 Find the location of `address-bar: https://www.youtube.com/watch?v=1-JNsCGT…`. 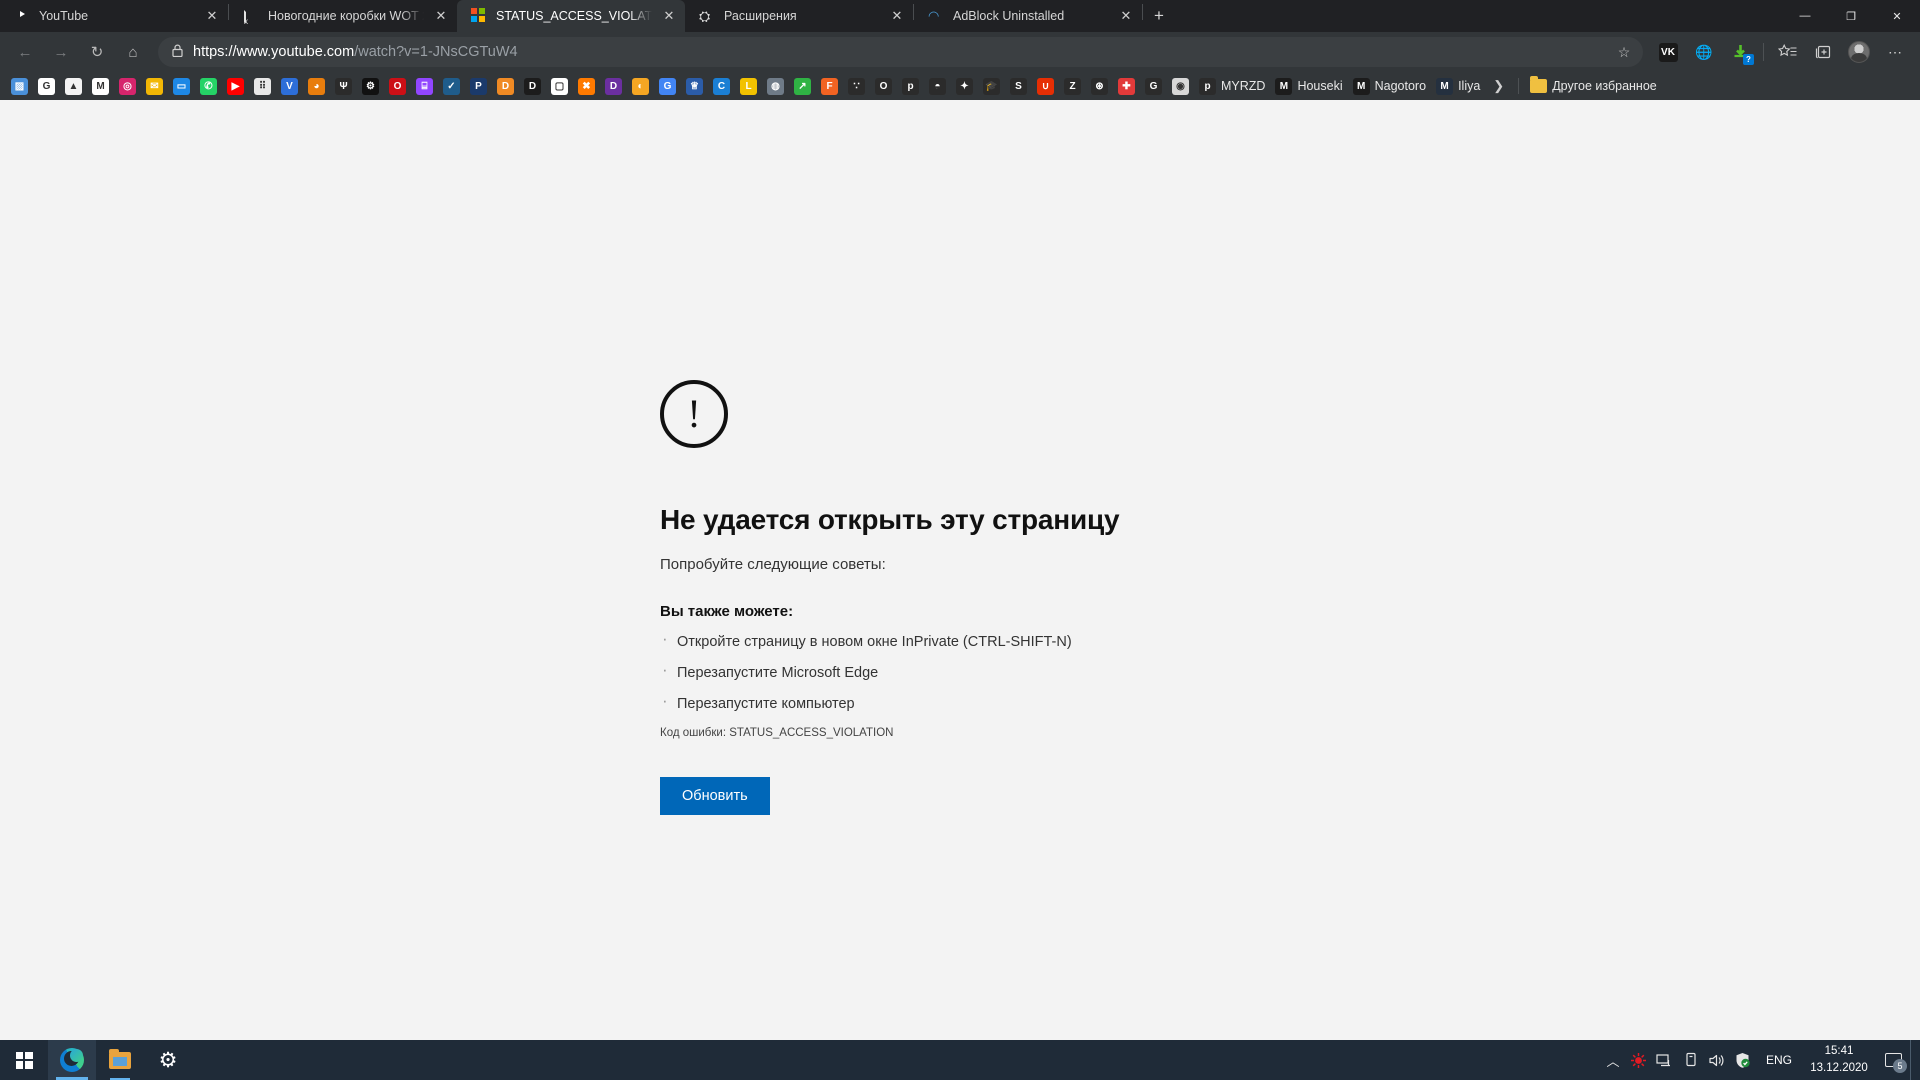

address-bar: https://www.youtube.com/watch?v=1-JNsCGT… is located at coordinates (900, 52).